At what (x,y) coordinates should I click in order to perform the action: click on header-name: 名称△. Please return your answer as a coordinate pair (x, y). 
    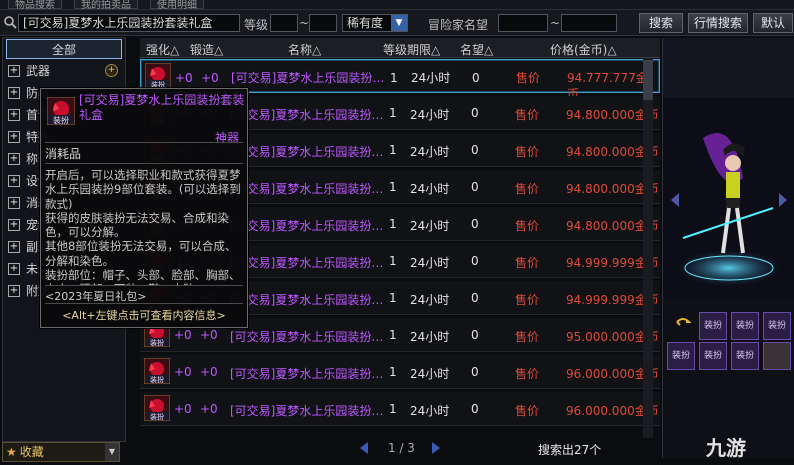
    Looking at the image, I should click on (304, 49).